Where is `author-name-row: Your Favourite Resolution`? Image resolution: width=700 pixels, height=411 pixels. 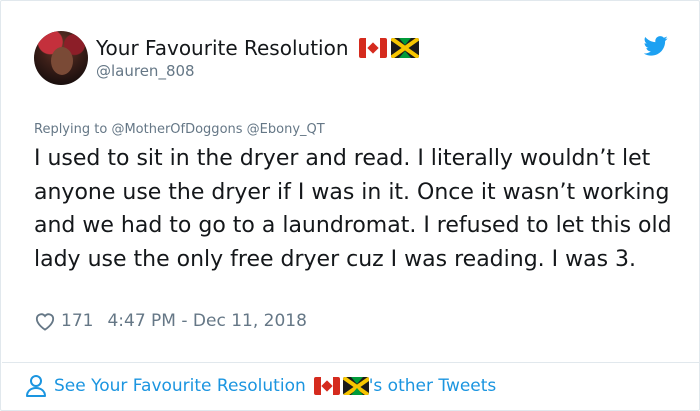 author-name-row: Your Favourite Resolution is located at coordinates (257, 48).